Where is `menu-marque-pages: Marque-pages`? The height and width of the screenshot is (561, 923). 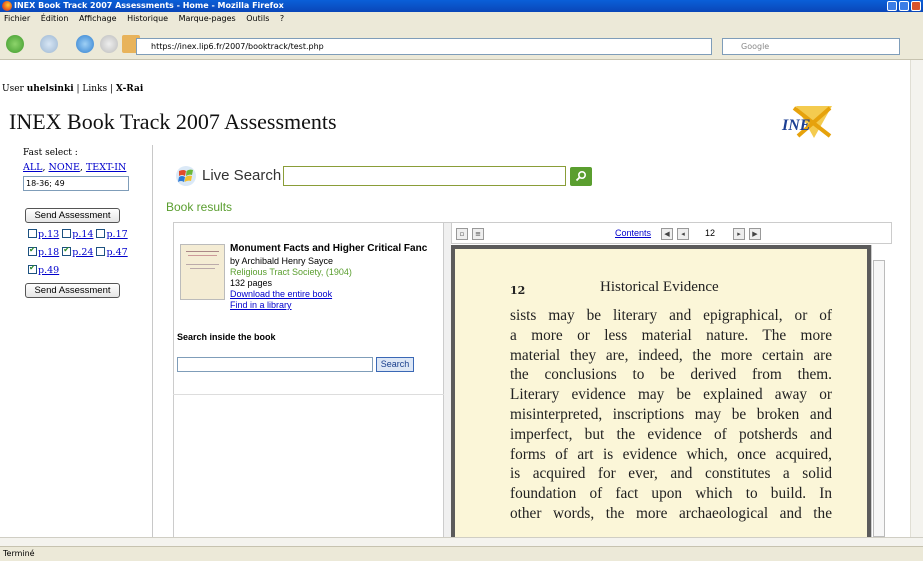 menu-marque-pages: Marque-pages is located at coordinates (207, 18).